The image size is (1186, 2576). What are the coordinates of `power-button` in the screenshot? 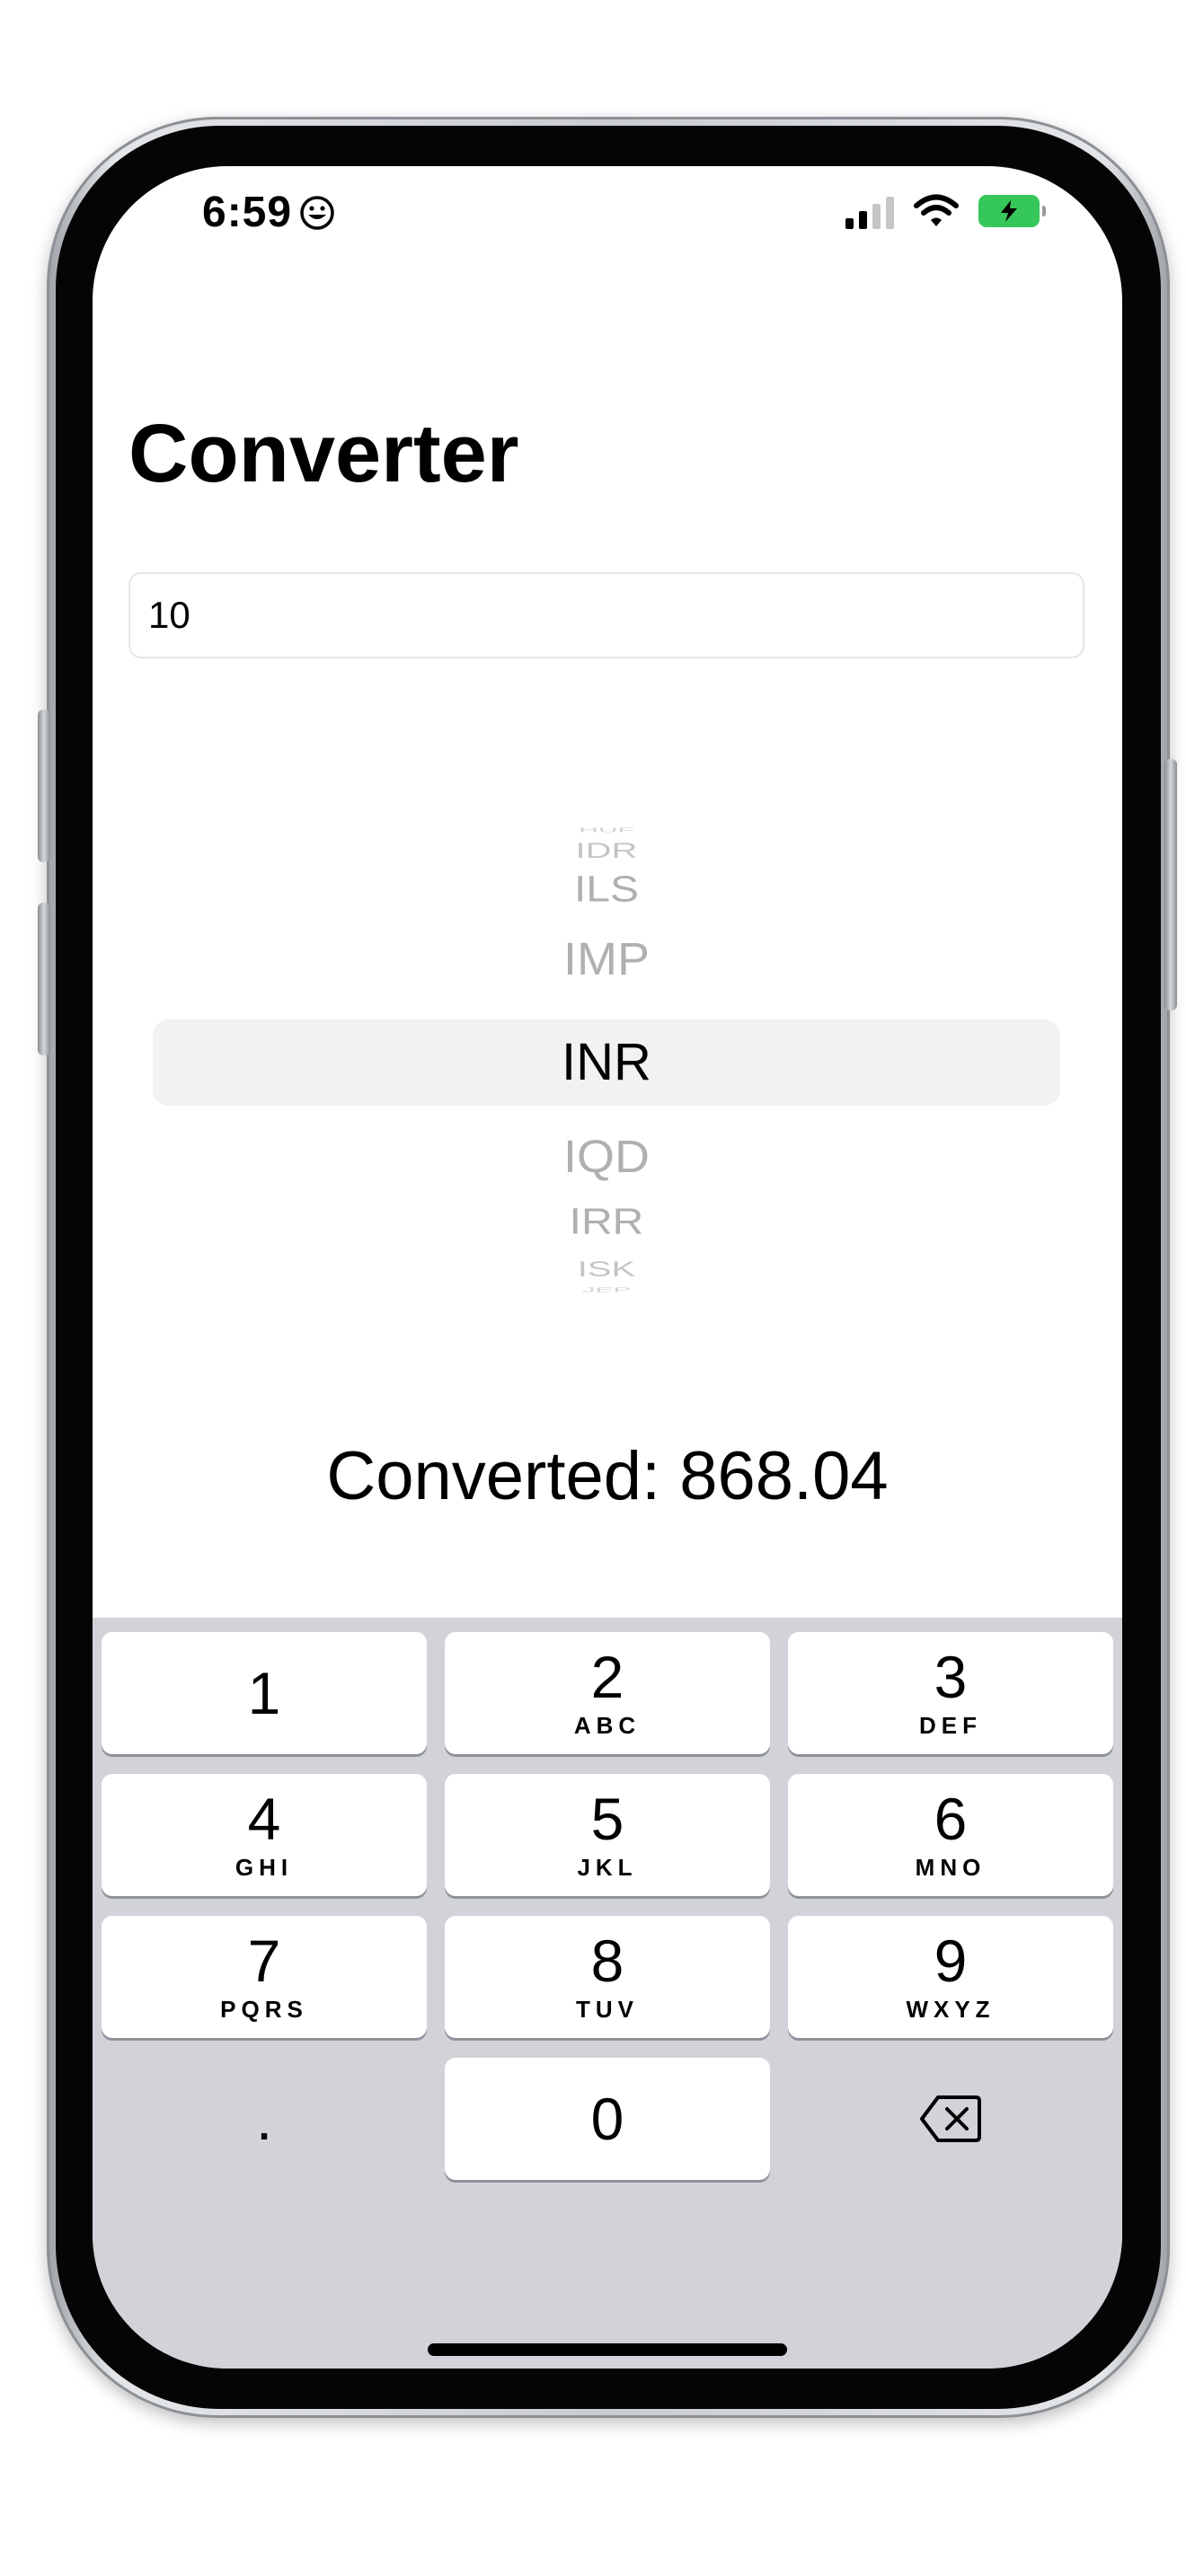 It's located at (1170, 884).